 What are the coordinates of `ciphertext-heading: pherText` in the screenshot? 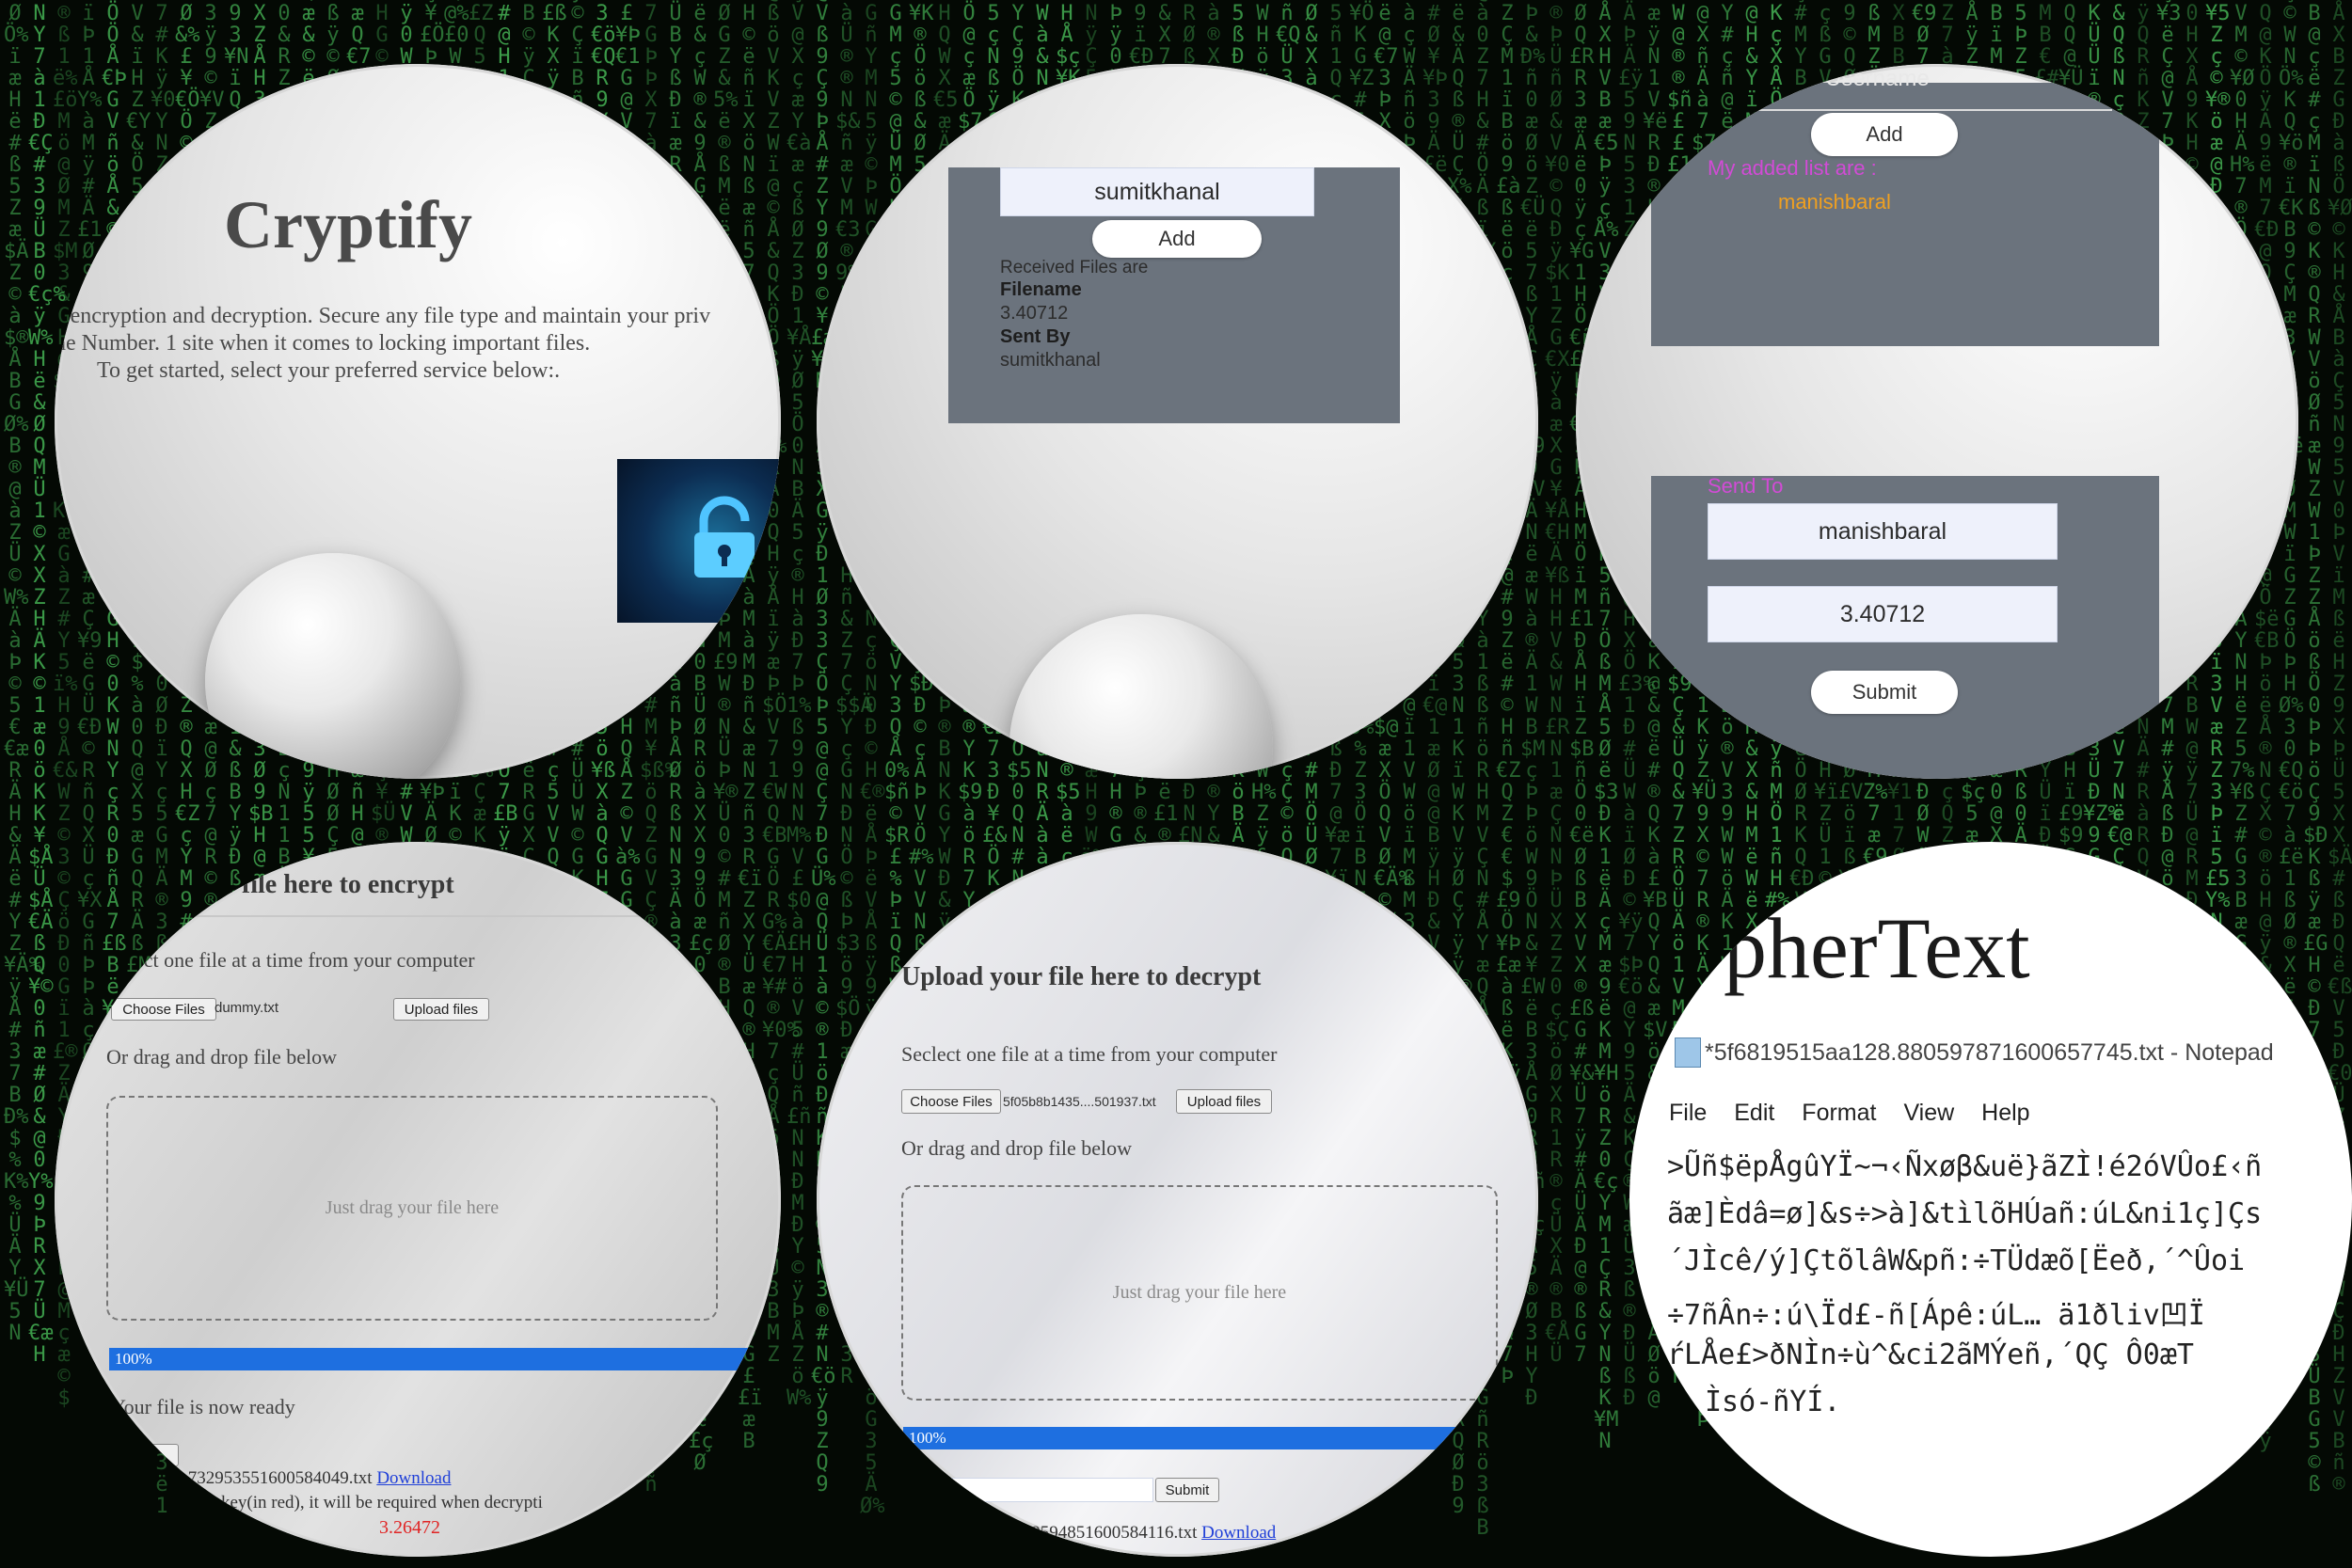 It's located at (1877, 948).